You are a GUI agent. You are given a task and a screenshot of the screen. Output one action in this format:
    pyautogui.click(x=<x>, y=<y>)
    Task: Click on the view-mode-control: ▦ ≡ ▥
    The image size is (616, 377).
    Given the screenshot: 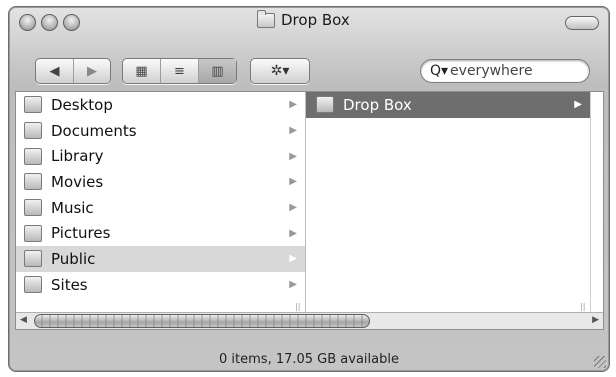 What is the action you would take?
    pyautogui.click(x=179, y=71)
    